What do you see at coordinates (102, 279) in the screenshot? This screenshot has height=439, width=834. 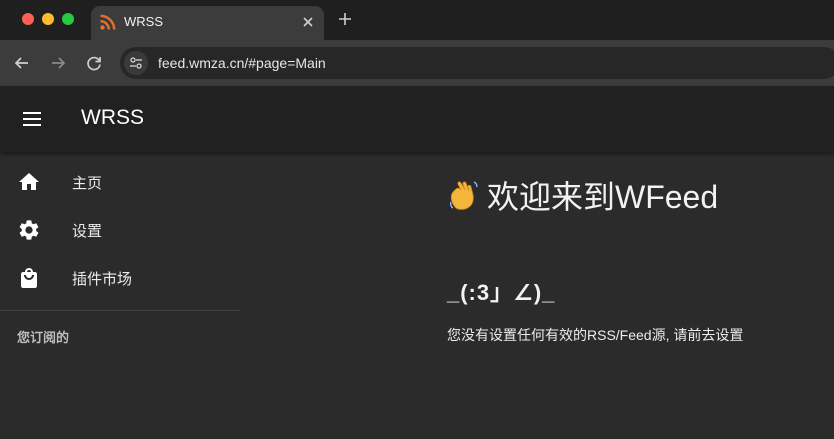 I see `sidebar-item-label: 插件市场` at bounding box center [102, 279].